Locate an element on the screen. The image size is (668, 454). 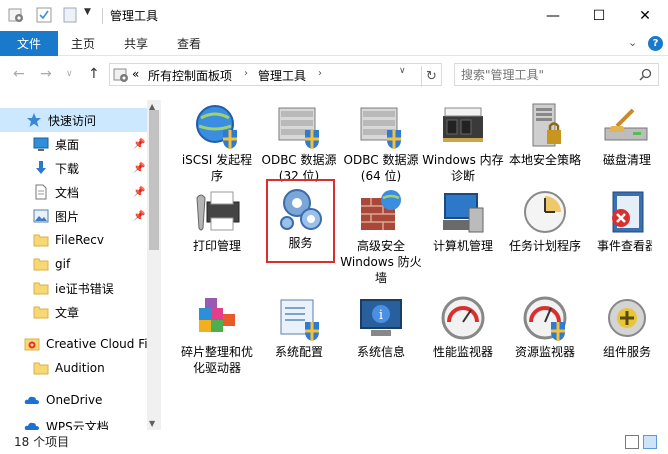
item-resource-monitor: 资源监视器 is located at coordinates (545, 329).